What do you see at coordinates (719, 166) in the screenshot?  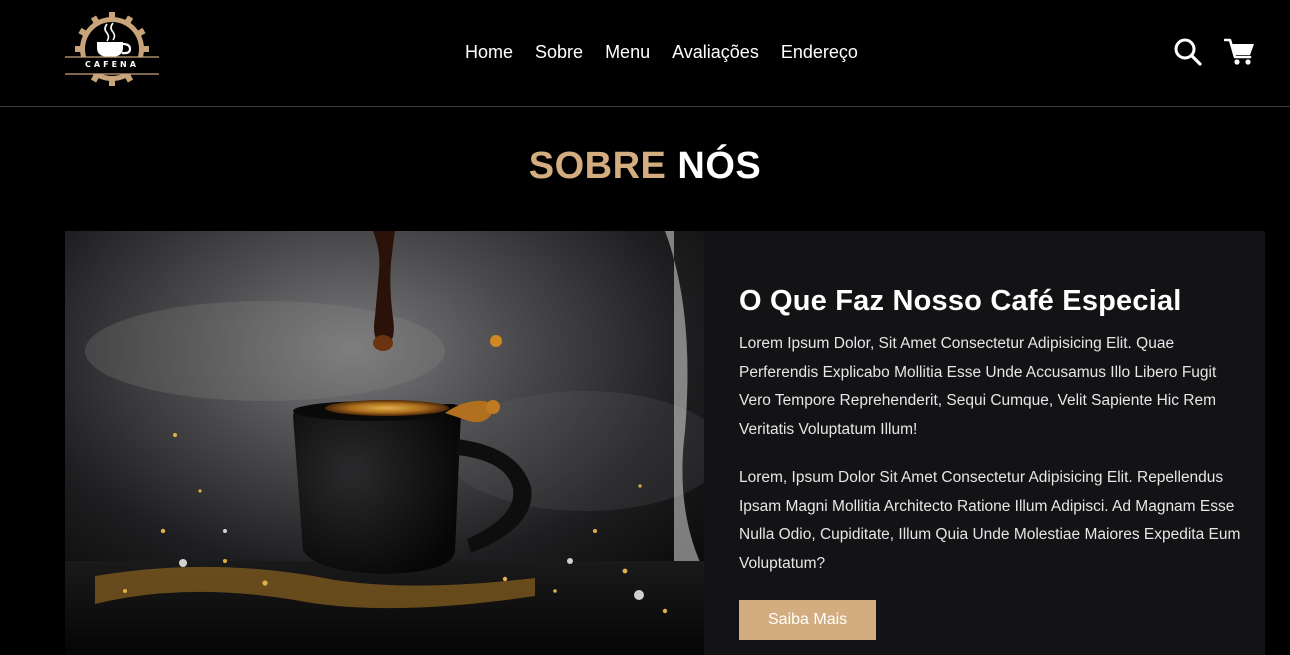 I see `title-main: NÓS` at bounding box center [719, 166].